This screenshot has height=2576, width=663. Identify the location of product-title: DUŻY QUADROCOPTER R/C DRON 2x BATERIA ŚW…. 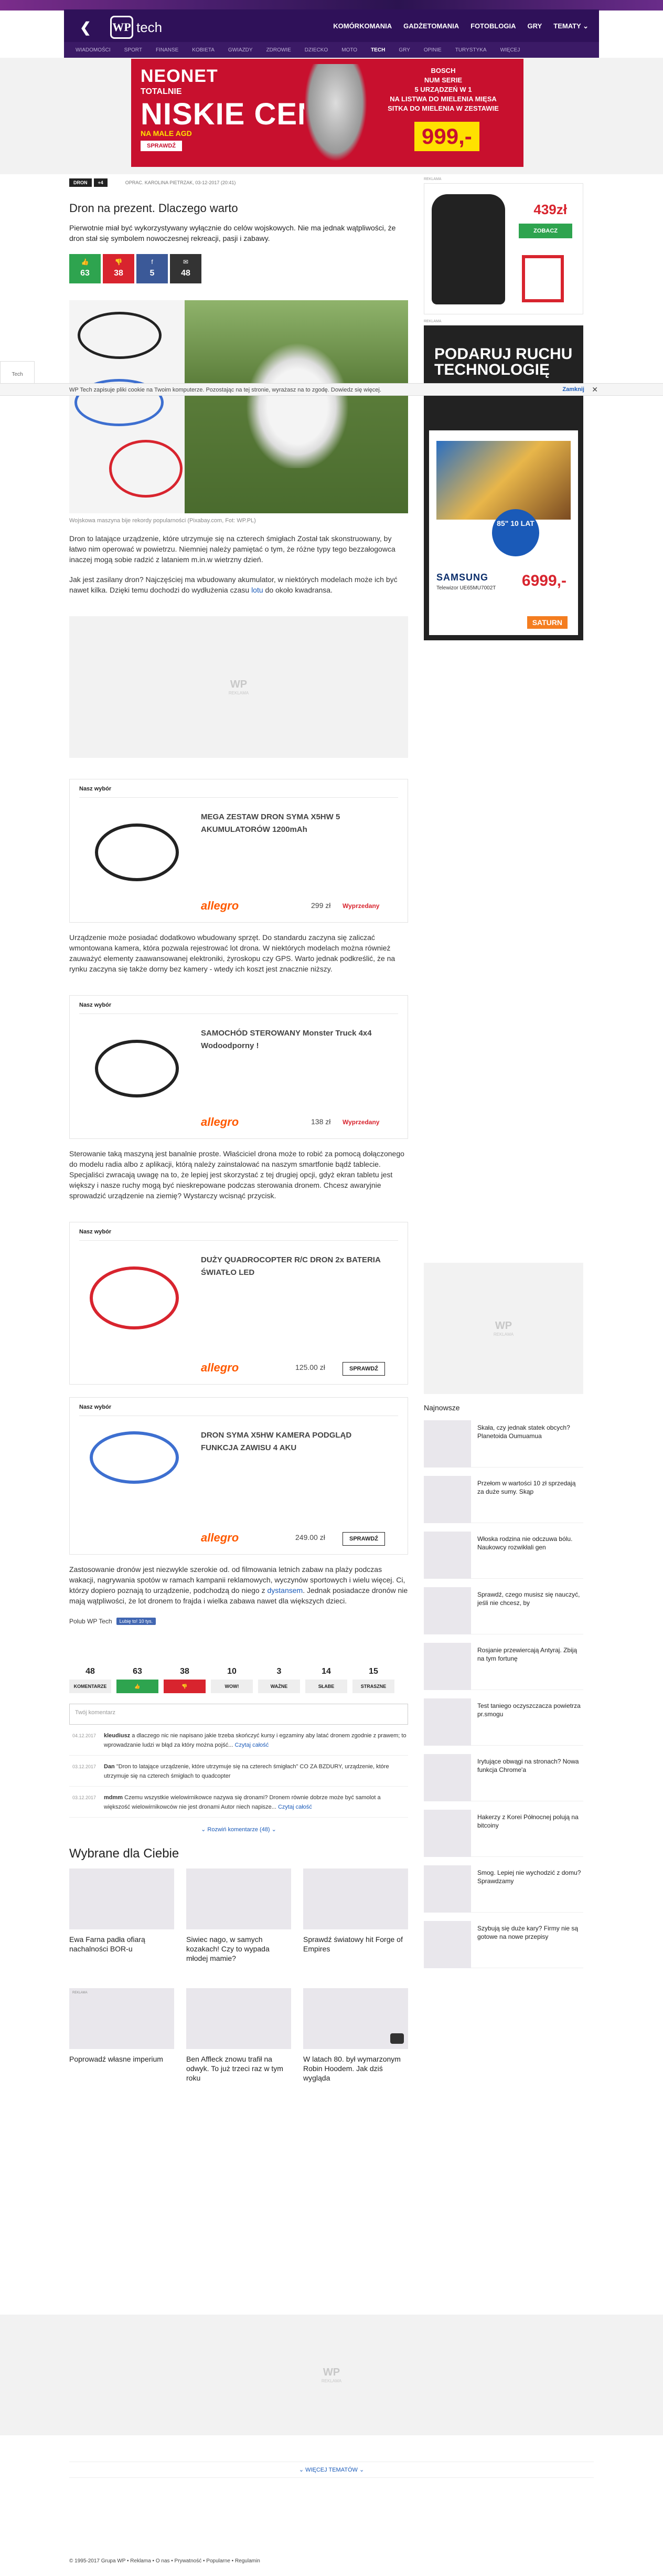
(295, 1266).